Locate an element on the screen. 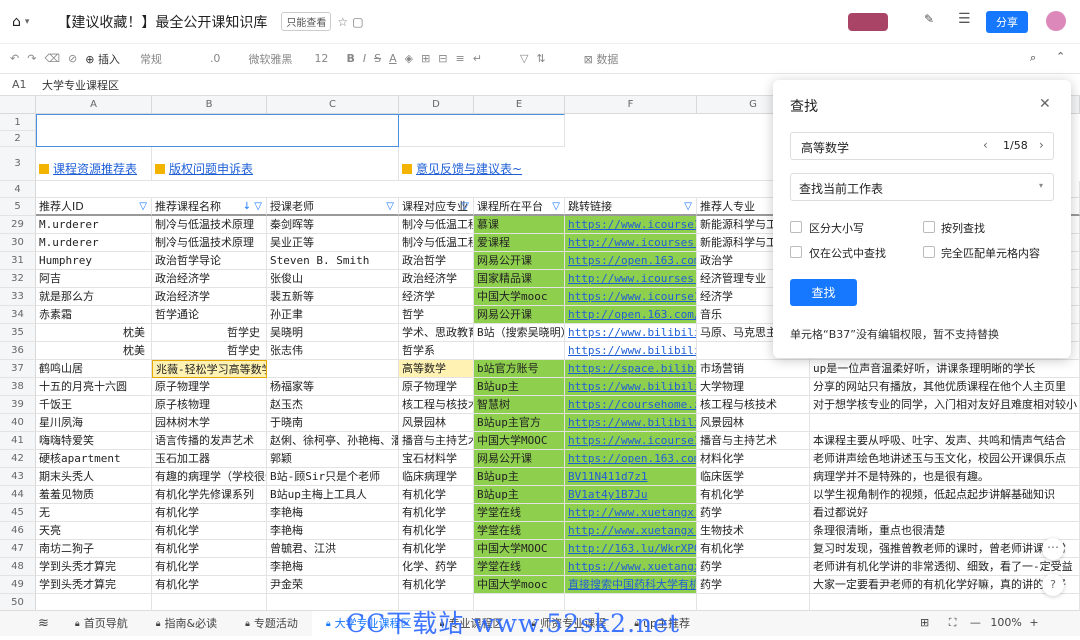  zoom-in-icon: + is located at coordinates (1033, 622).